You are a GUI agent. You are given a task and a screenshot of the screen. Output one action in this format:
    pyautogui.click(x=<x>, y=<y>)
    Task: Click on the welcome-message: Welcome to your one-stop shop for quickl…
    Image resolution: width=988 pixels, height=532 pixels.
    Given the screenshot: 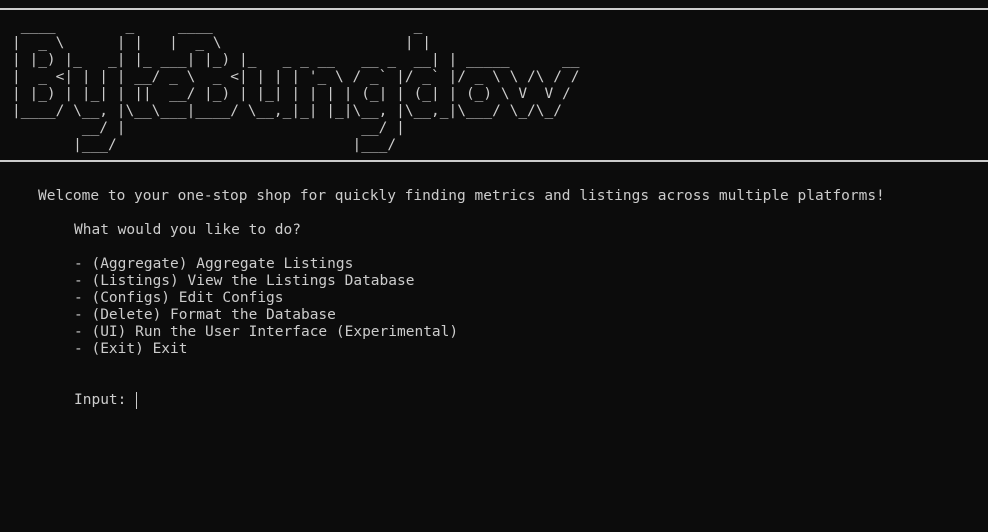 What is the action you would take?
    pyautogui.click(x=461, y=196)
    